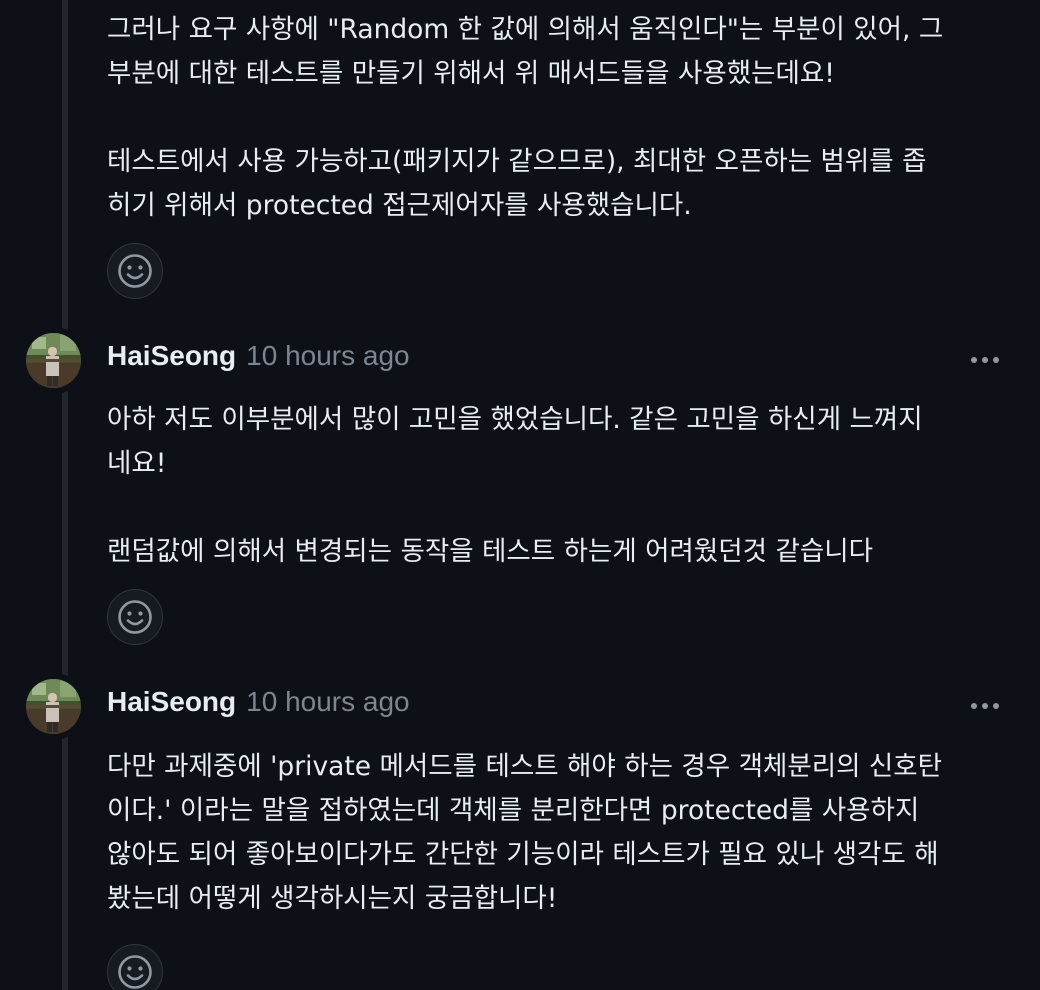 The width and height of the screenshot is (1040, 990). I want to click on timeline-line, so click(65, 495).